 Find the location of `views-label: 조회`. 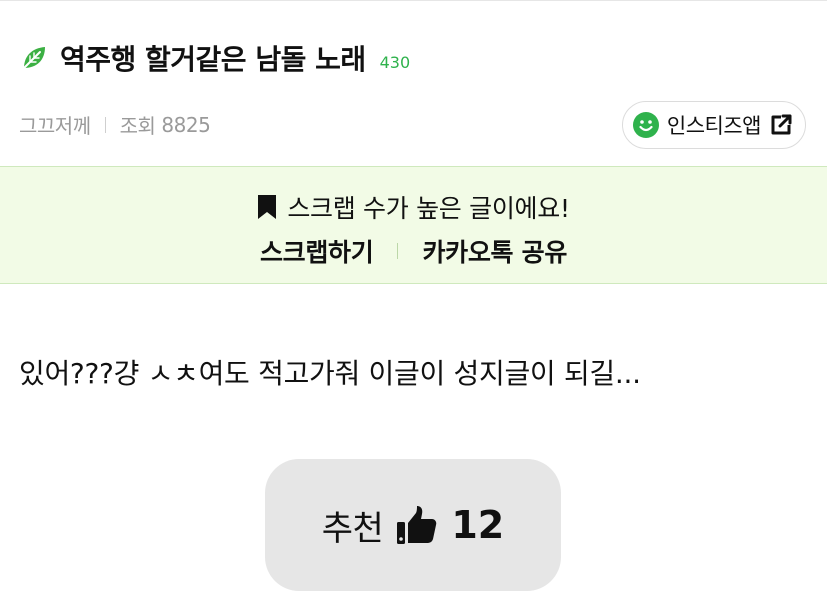

views-label: 조회 is located at coordinates (137, 126).